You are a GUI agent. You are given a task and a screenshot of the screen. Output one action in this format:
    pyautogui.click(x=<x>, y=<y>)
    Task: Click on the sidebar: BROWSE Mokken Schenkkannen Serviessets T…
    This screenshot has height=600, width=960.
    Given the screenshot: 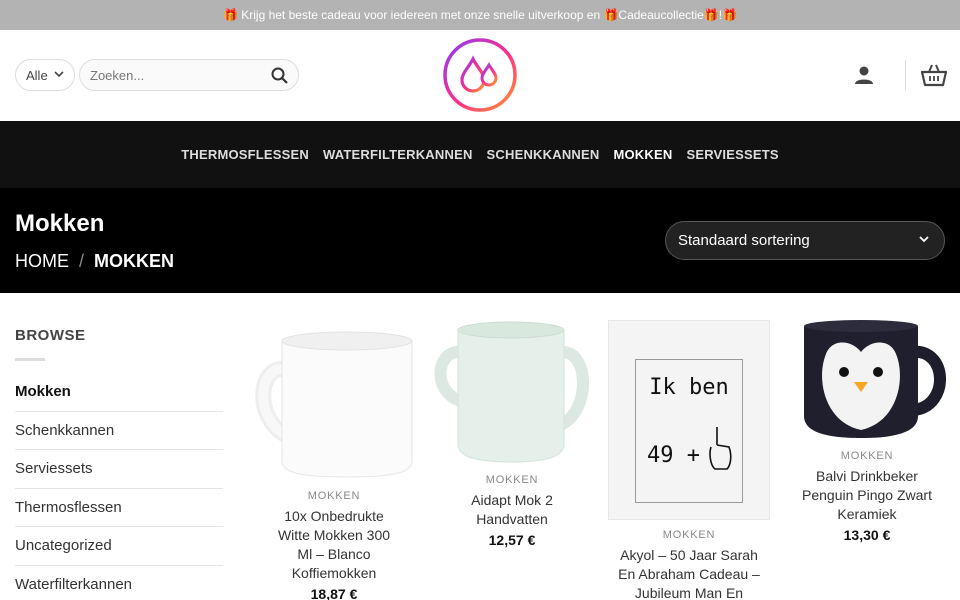 What is the action you would take?
    pyautogui.click(x=119, y=463)
    